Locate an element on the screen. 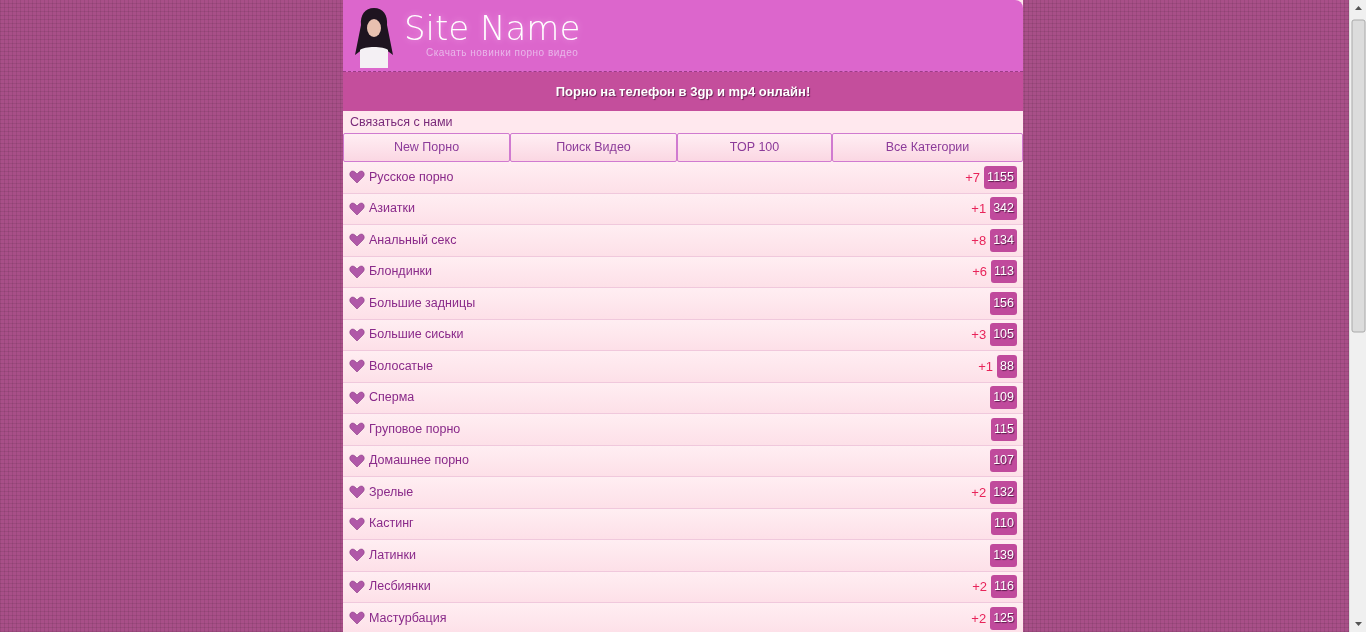 This screenshot has height=632, width=1366. category-link: Русское порно is located at coordinates (411, 177).